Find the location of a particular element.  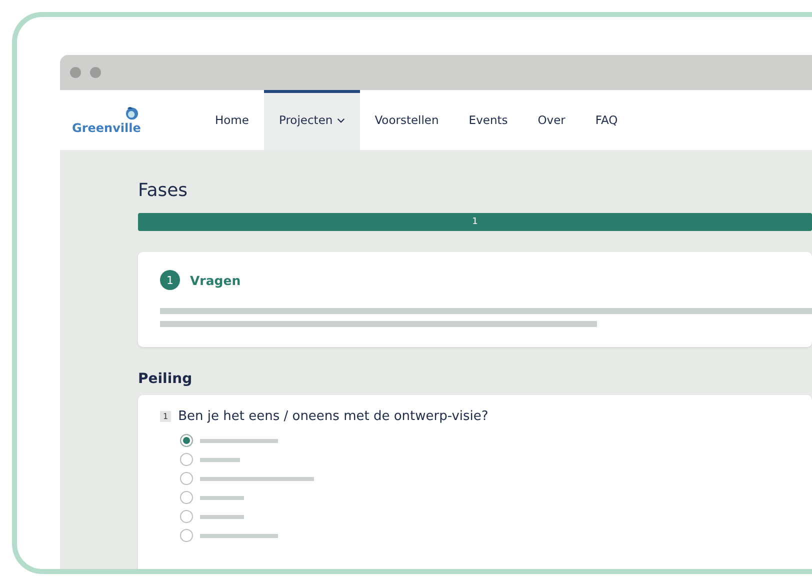

question-text: Ben je het eens / oneens met de ontwerp-visie? is located at coordinates (333, 416).